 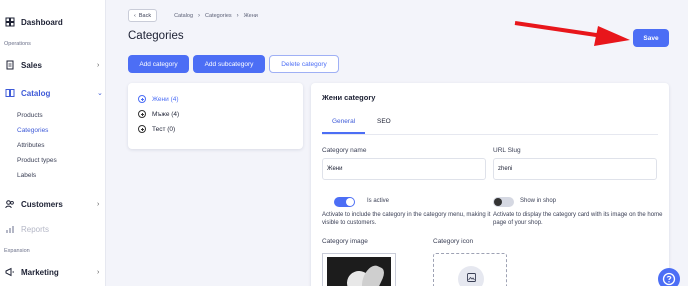 What do you see at coordinates (345, 241) in the screenshot?
I see `category-image-label: Category image` at bounding box center [345, 241].